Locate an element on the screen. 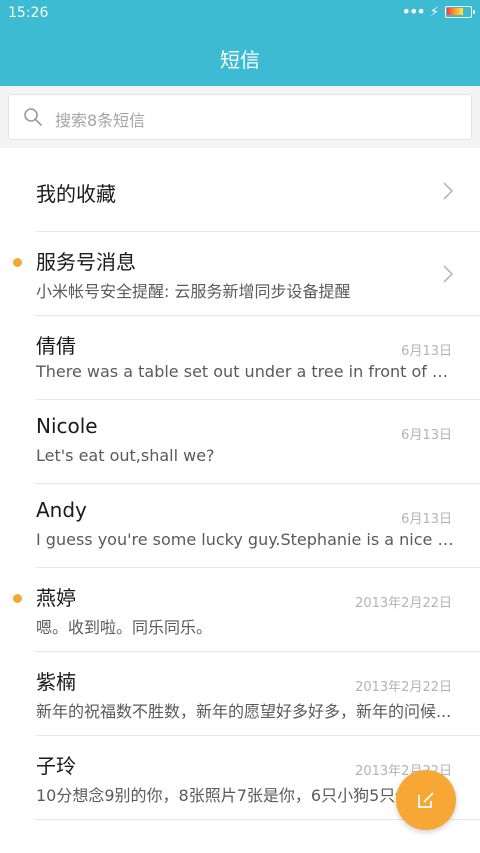  more-dots-icon: ••• is located at coordinates (413, 11).